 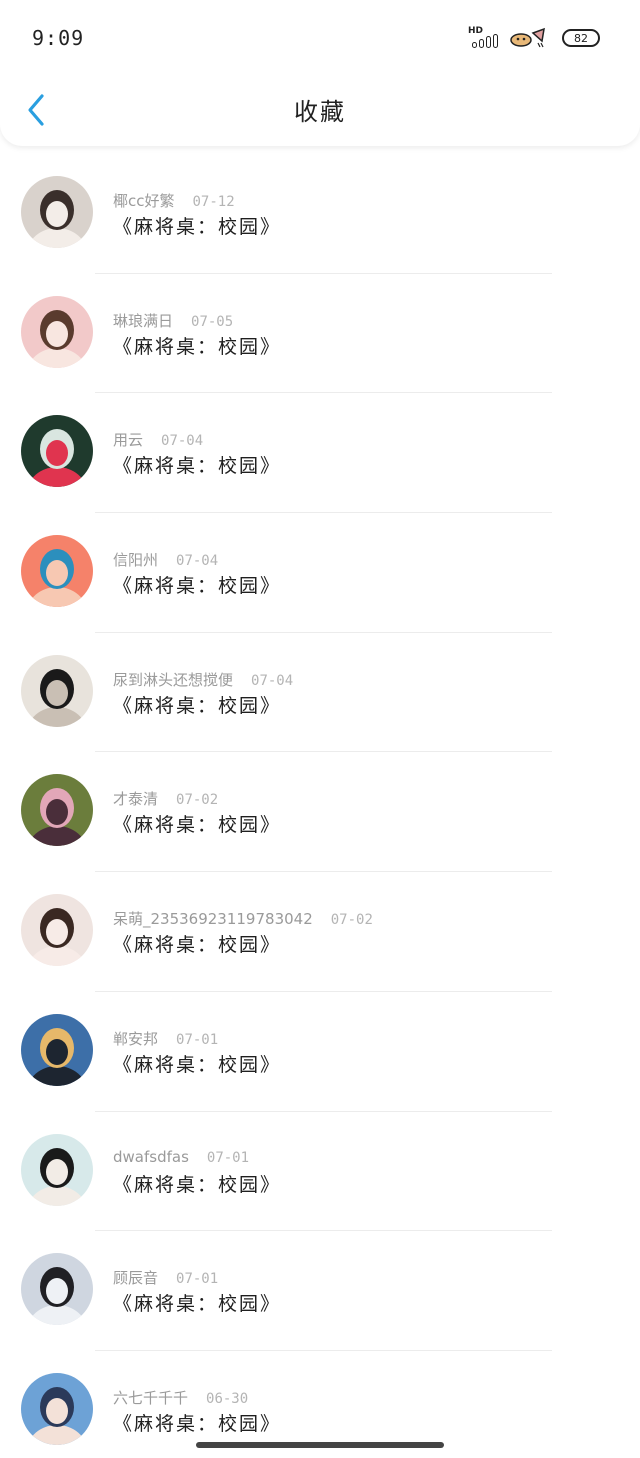 I want to click on item-meta: 六七千千千 06-30, so click(x=180, y=1397).